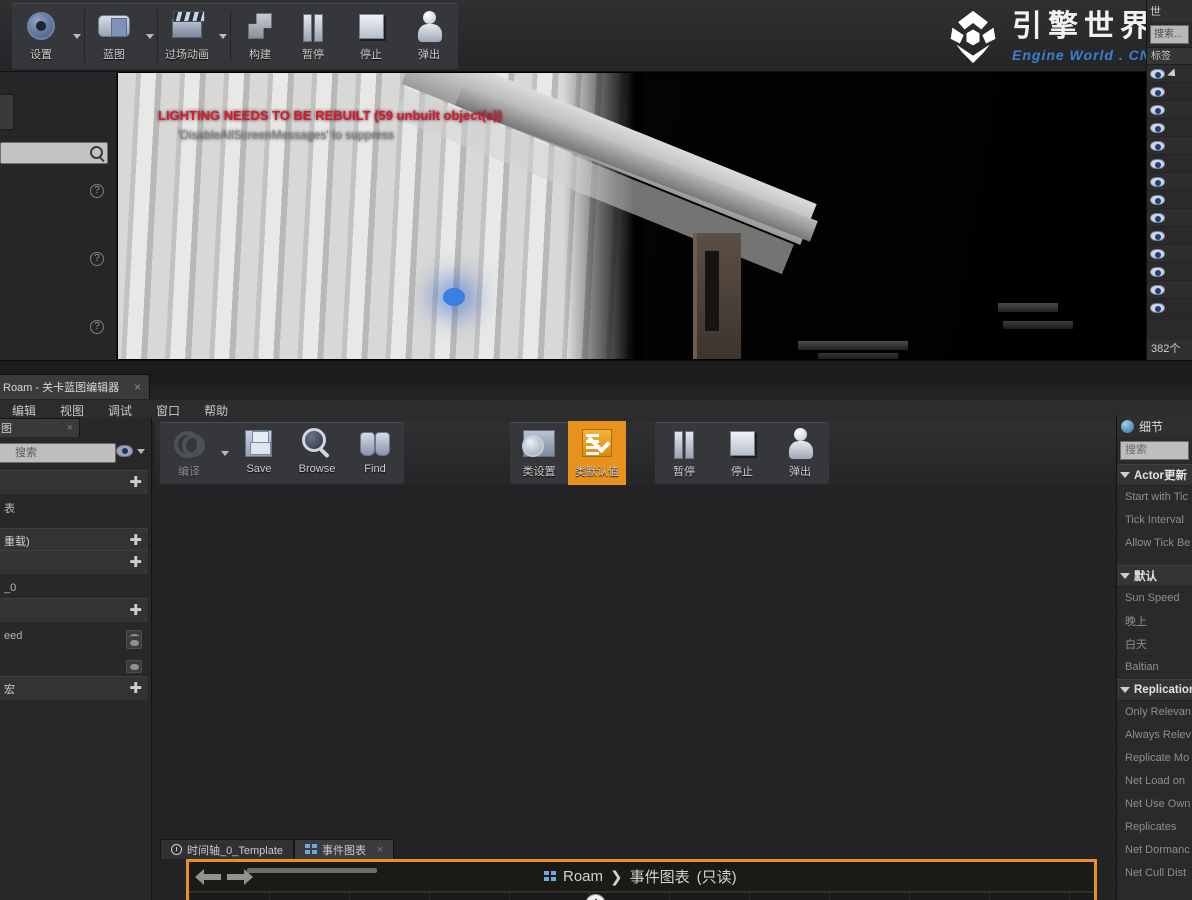 The image size is (1192, 900). I want to click on my-blueprint-category: 宏 ✚, so click(74, 688).